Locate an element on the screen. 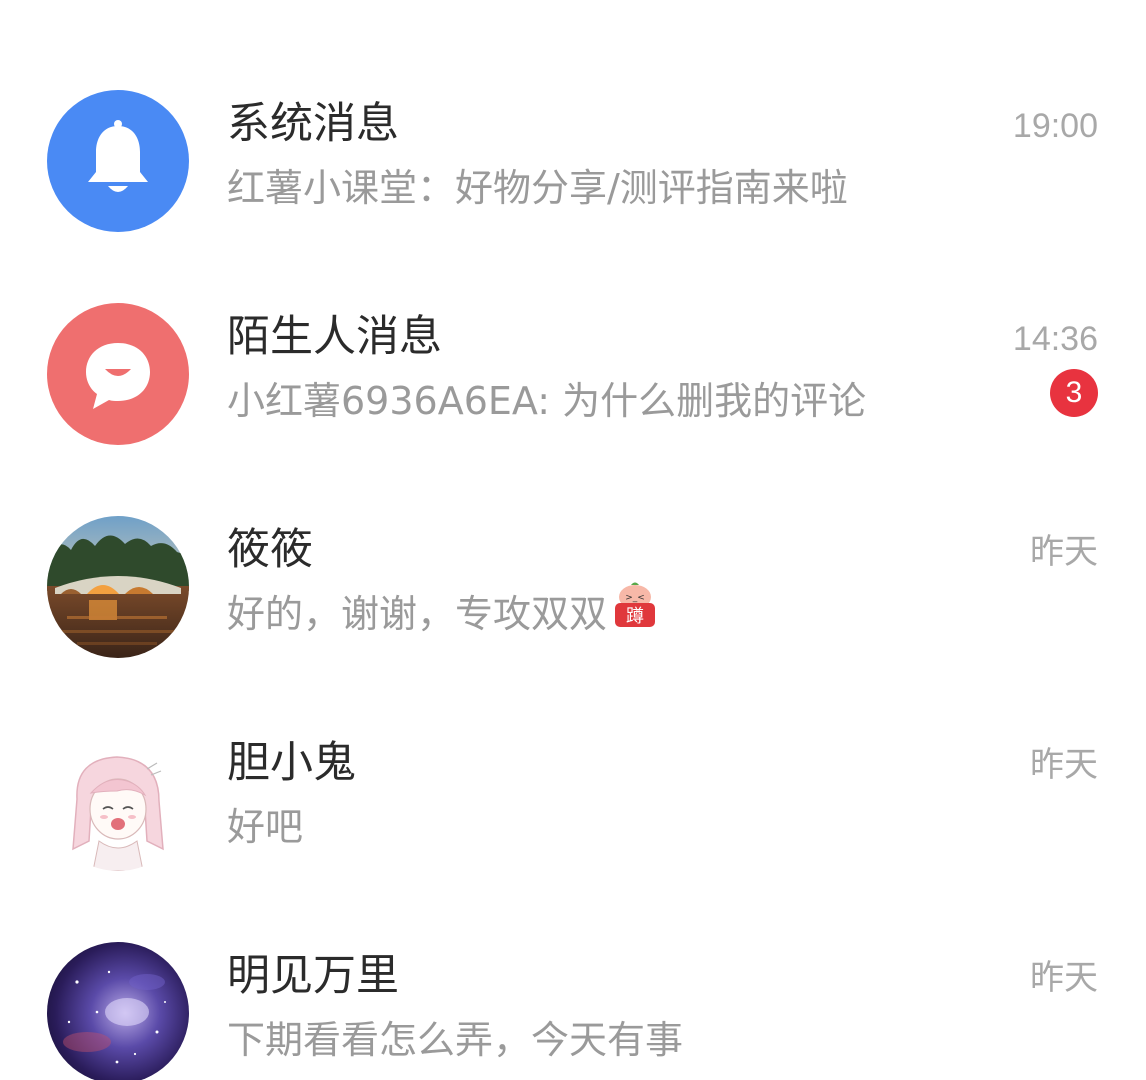 This screenshot has width=1146, height=1080. conversation-name: 系统消息 is located at coordinates (313, 124).